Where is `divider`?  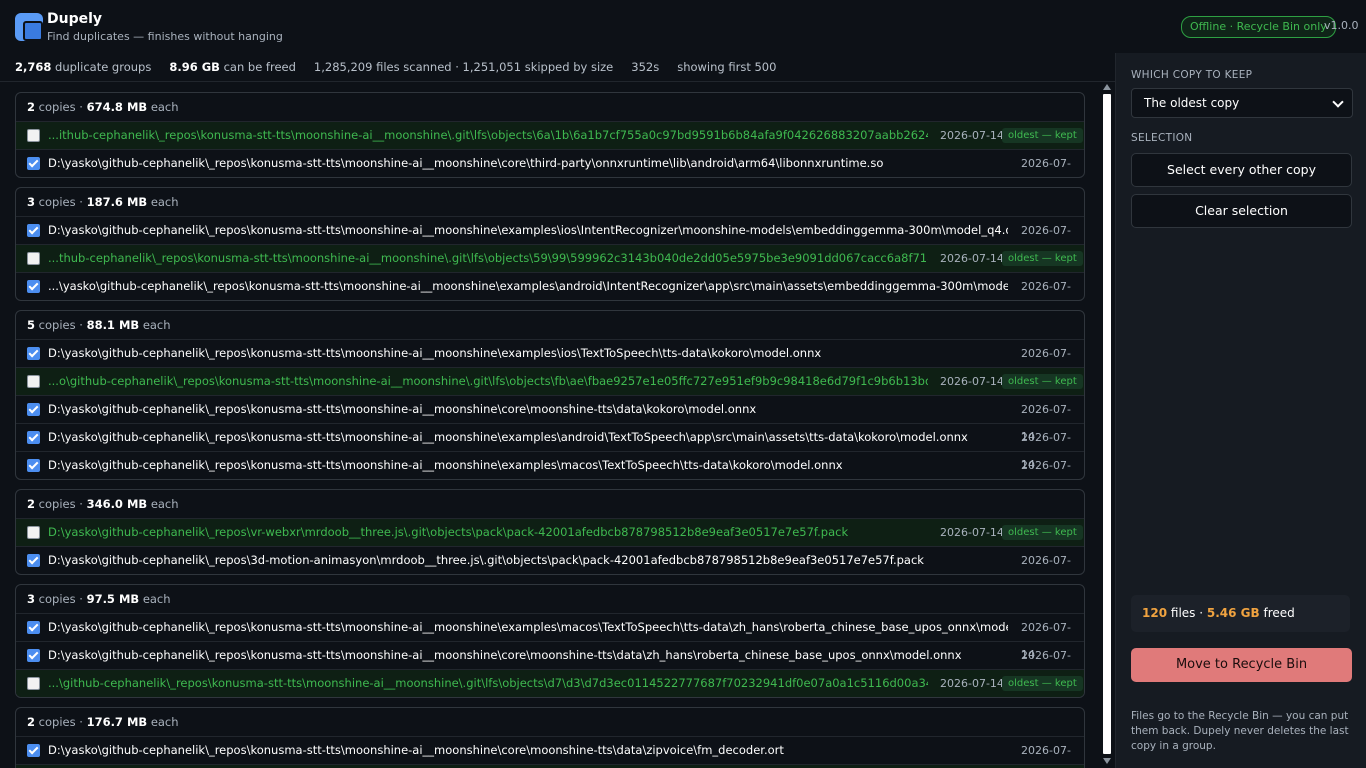
divider is located at coordinates (557, 81).